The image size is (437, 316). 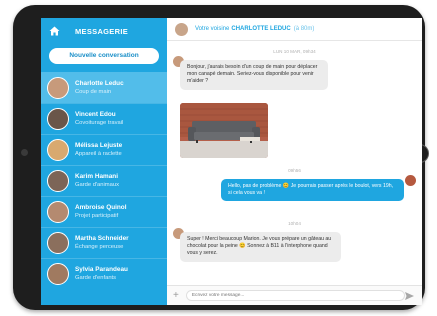 What do you see at coordinates (294, 223) in the screenshot?
I see `timestamp: 10h04` at bounding box center [294, 223].